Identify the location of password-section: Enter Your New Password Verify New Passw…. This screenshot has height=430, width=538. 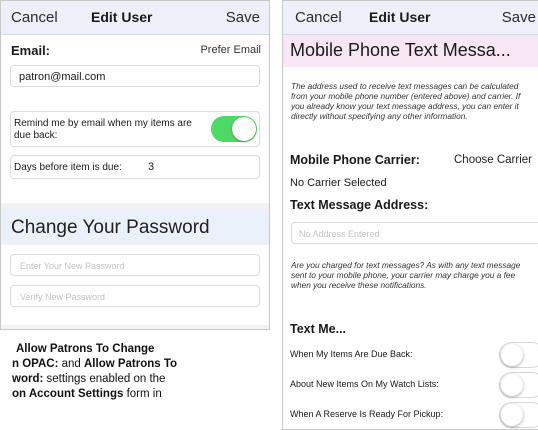
(135, 285).